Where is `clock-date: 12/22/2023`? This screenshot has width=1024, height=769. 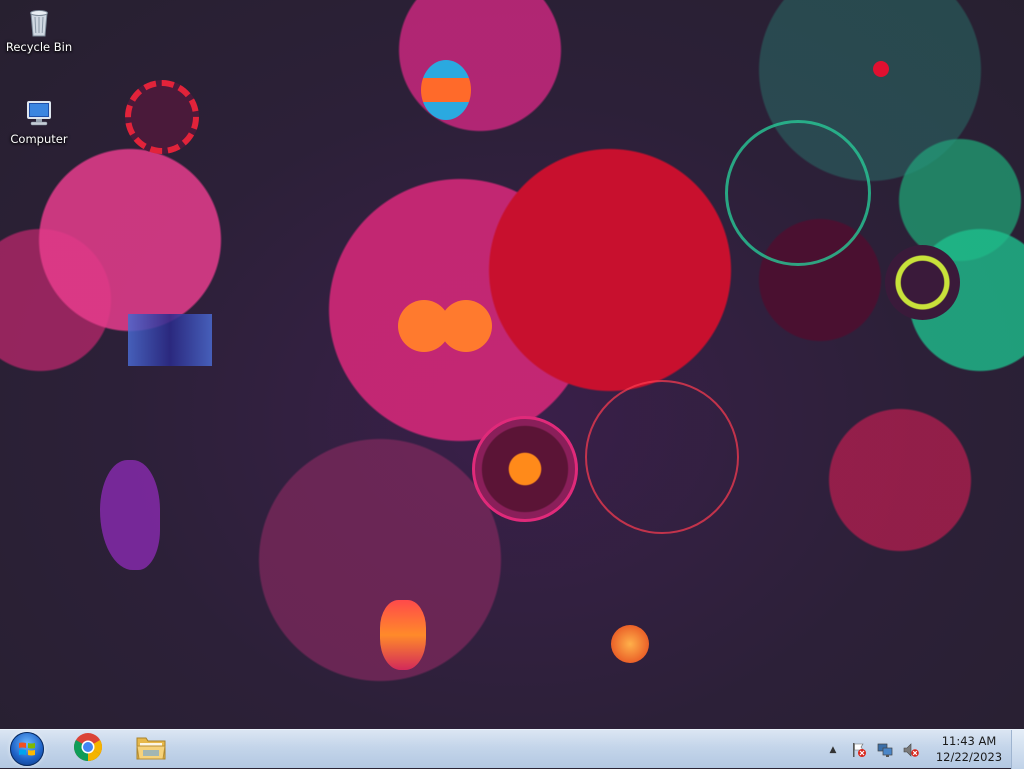
clock-date: 12/22/2023 is located at coordinates (969, 757).